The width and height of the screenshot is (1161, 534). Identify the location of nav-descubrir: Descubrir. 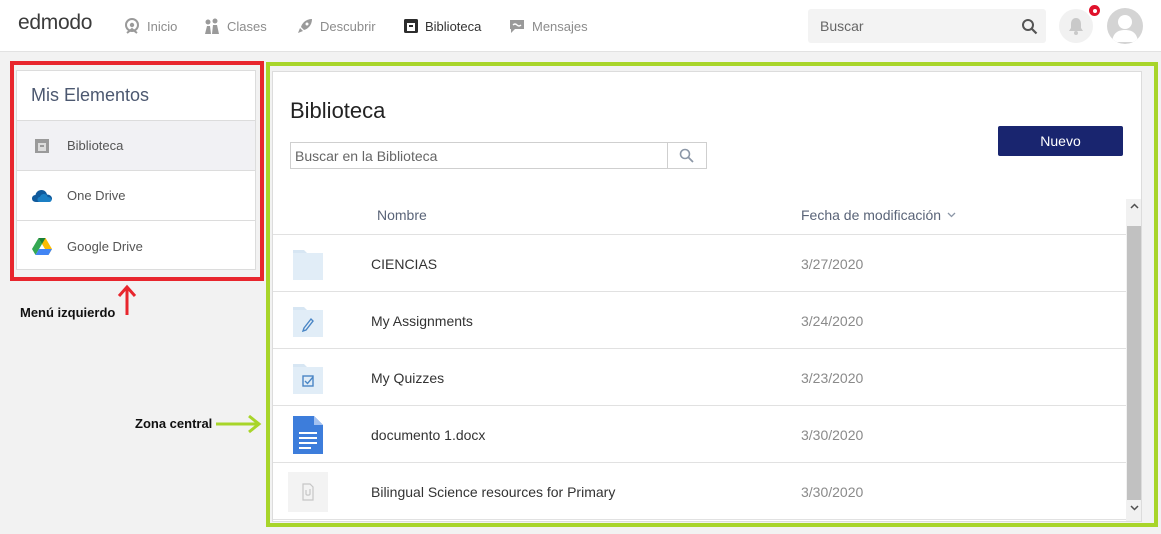
(336, 26).